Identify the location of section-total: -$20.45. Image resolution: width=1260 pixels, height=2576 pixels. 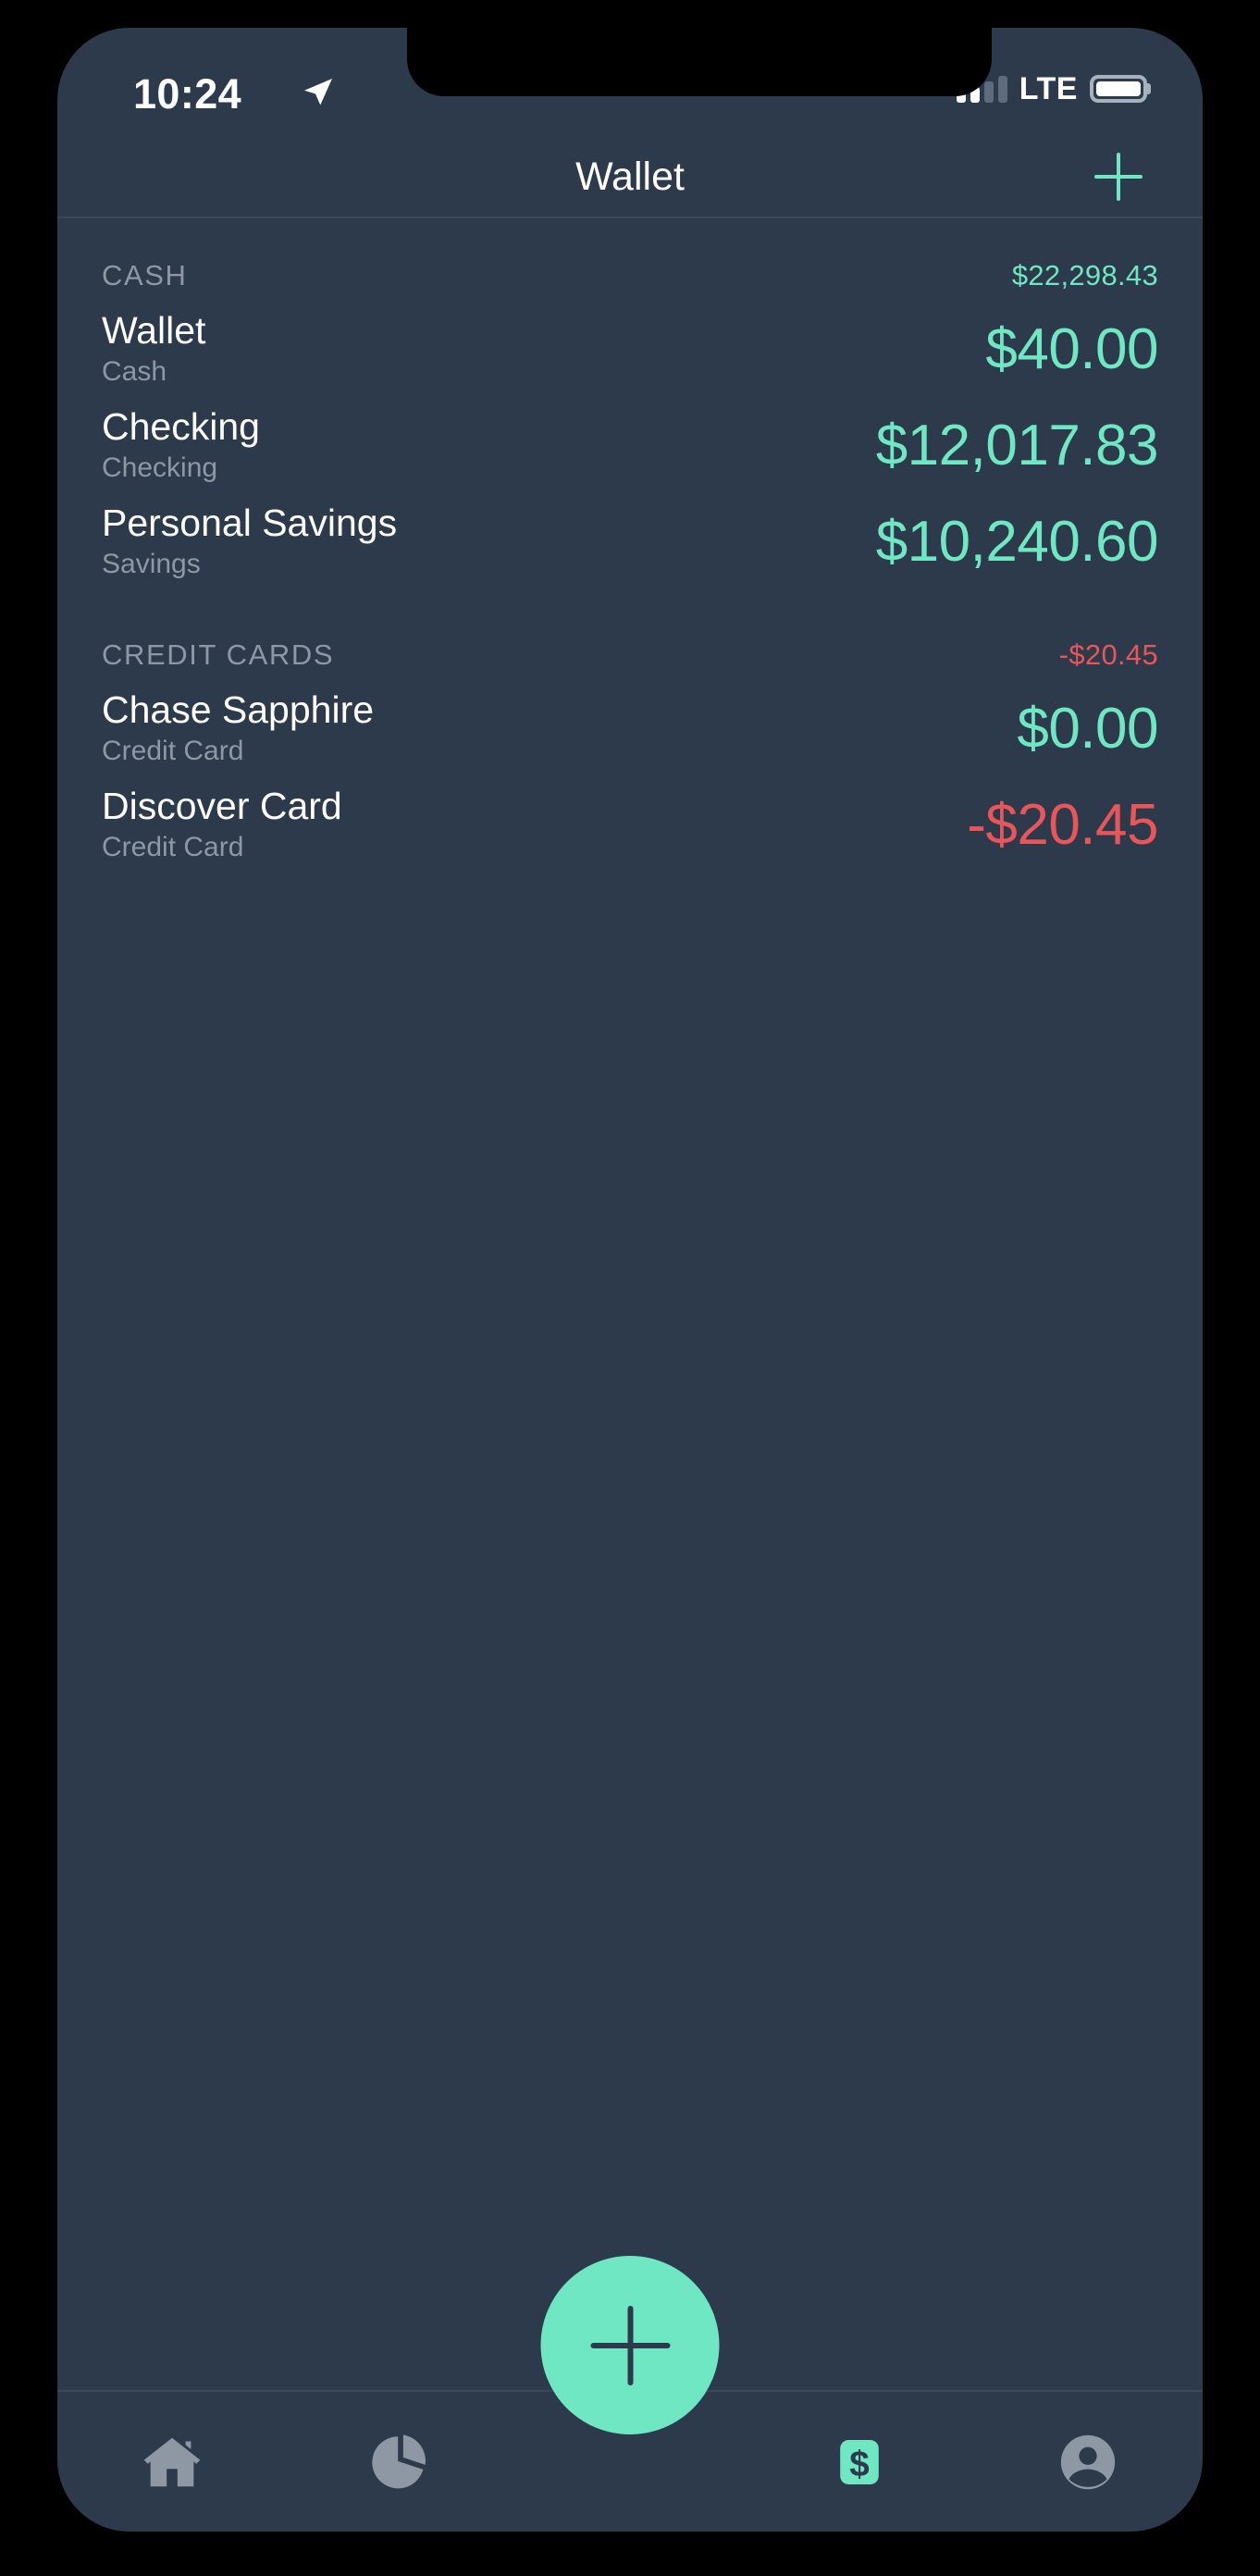
(1108, 654).